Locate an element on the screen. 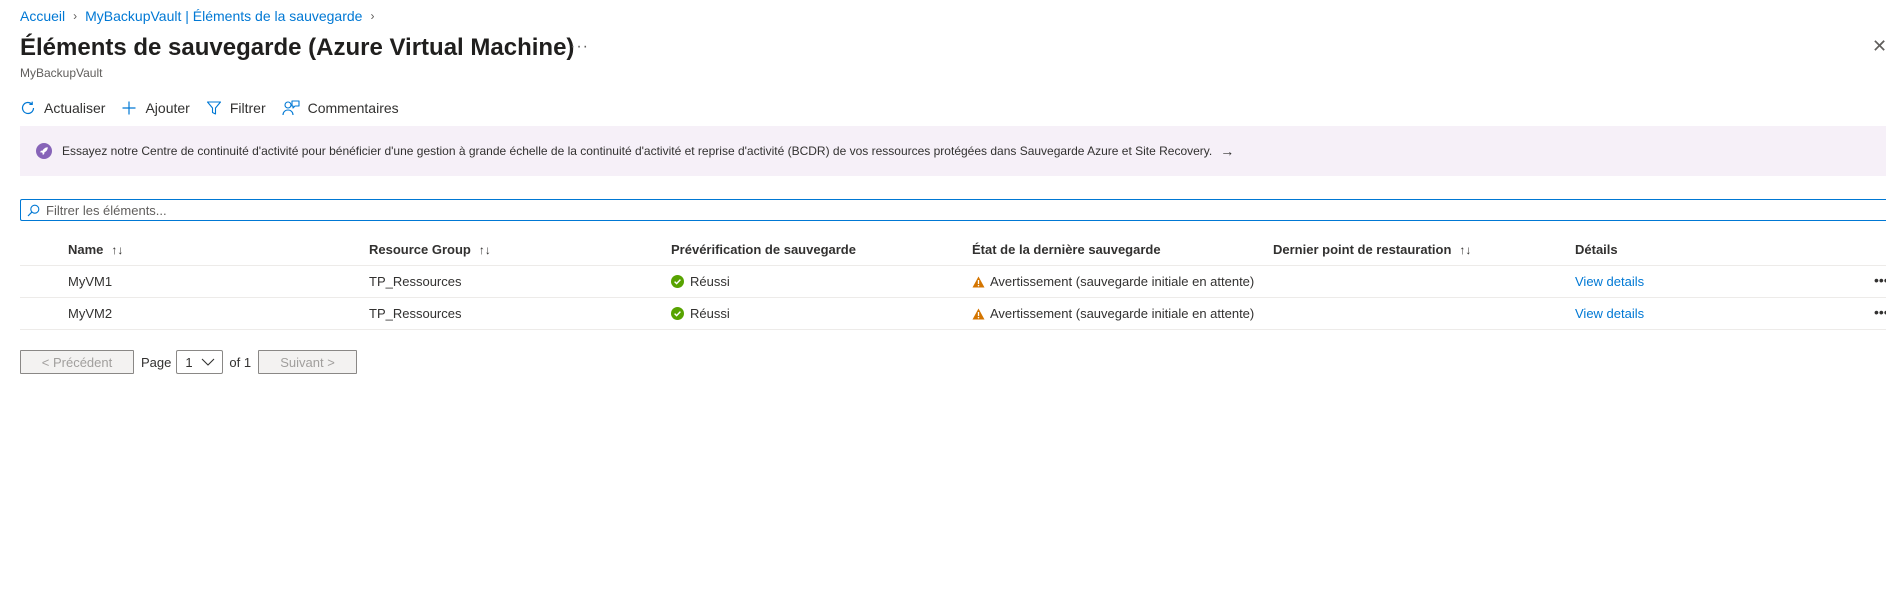 This screenshot has height=612, width=1886. column-header-last-backup: État de la dernière sauvegarde is located at coordinates (1066, 249).